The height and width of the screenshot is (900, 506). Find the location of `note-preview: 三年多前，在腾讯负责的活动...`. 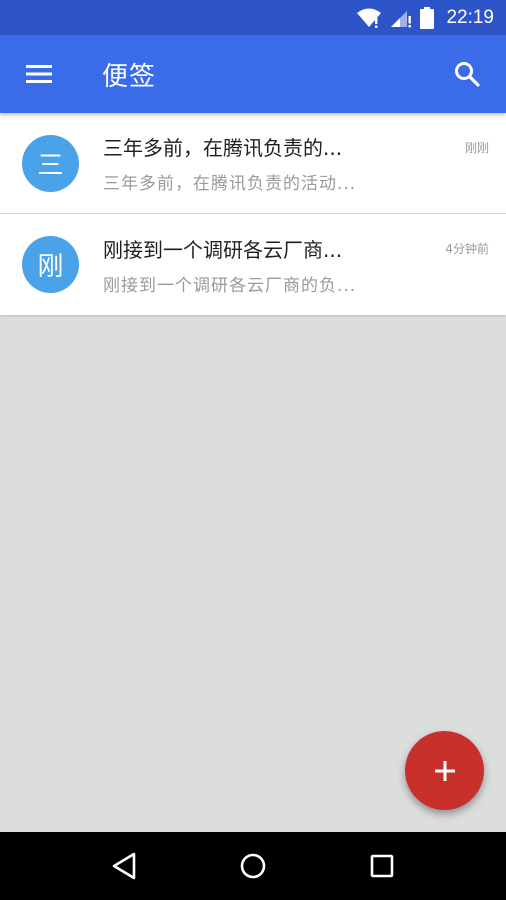

note-preview: 三年多前，在腾讯负责的活动... is located at coordinates (230, 184).